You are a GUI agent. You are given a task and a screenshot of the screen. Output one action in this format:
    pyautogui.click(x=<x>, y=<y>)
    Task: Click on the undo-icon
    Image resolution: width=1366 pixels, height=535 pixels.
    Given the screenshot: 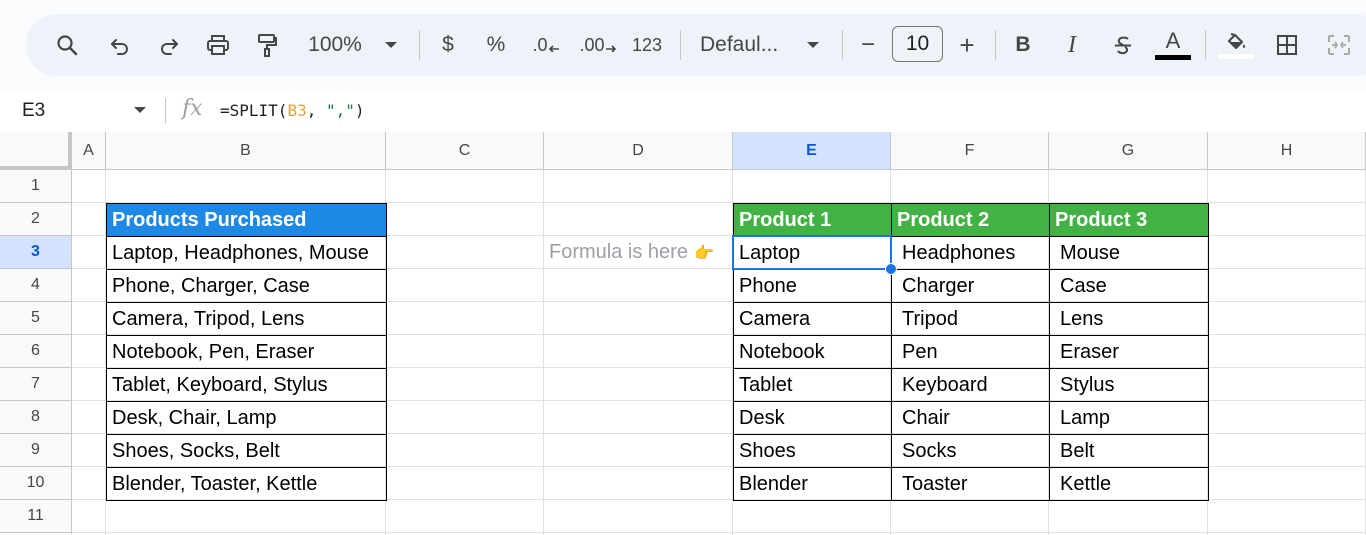 What is the action you would take?
    pyautogui.click(x=120, y=45)
    